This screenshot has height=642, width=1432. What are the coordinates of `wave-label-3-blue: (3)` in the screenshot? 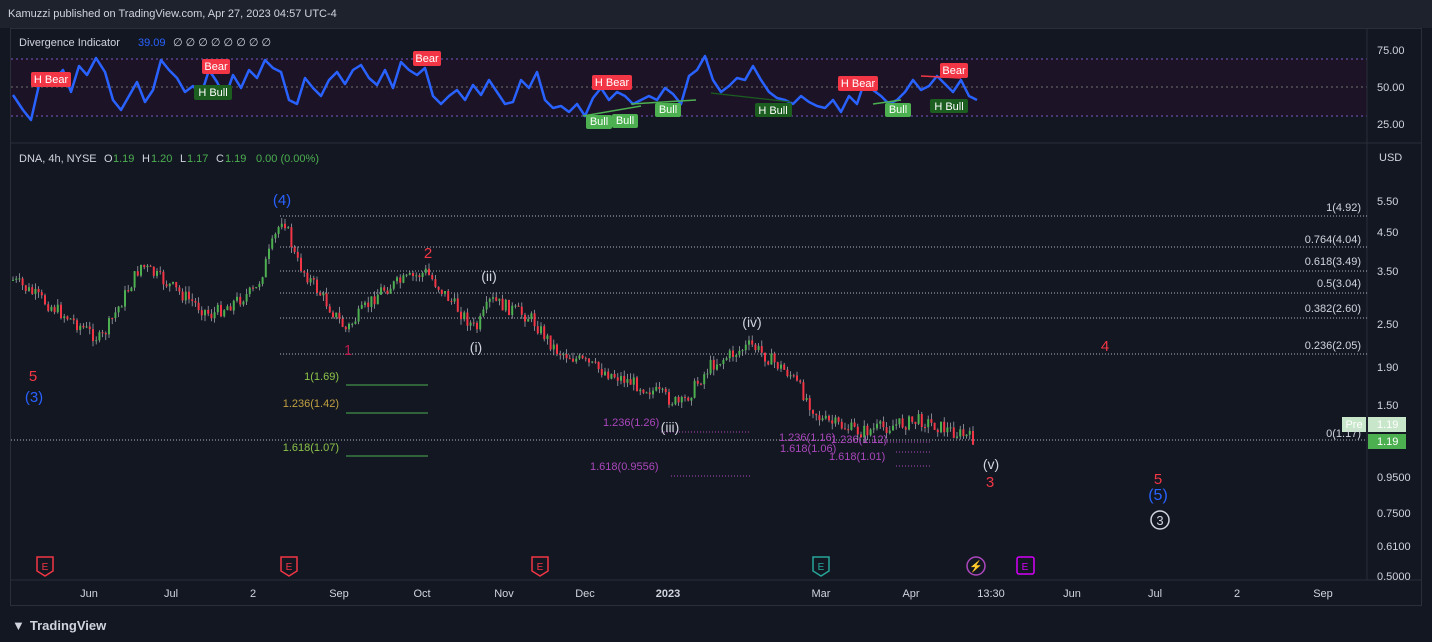 It's located at (34, 397).